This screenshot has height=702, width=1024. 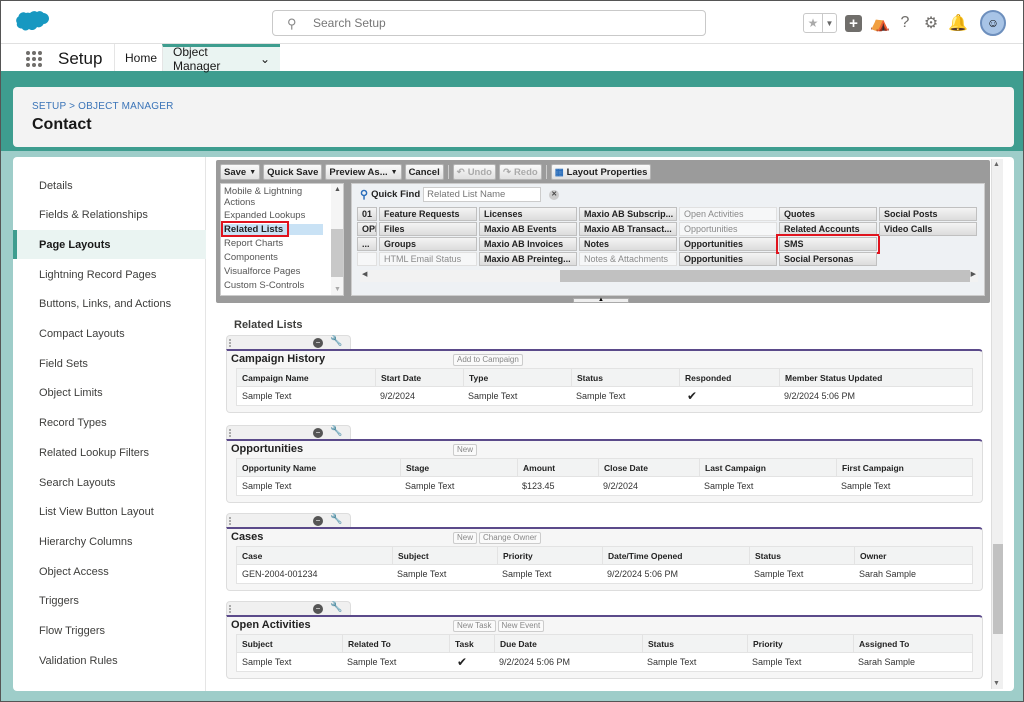 What do you see at coordinates (828, 214) in the screenshot?
I see `palette-item: Quotes` at bounding box center [828, 214].